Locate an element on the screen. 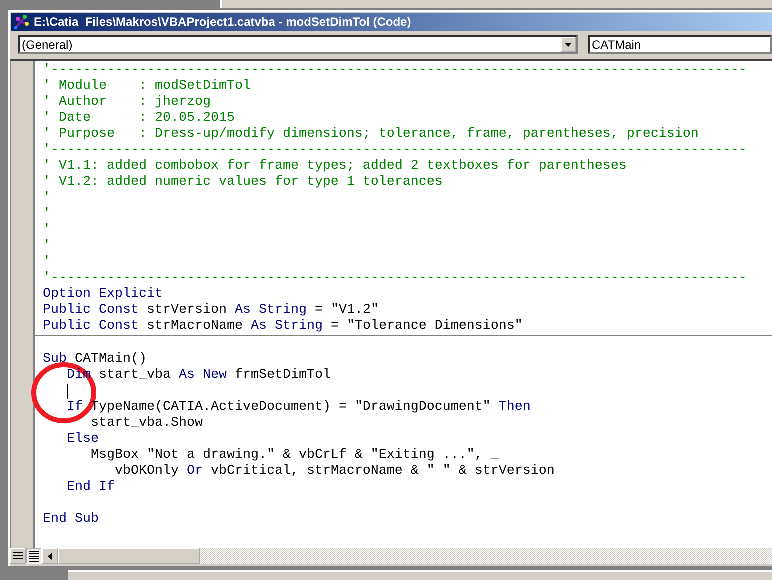  code-line: MsgBox "Not a drawing." & vbCrLf & "Exiting ...", _ is located at coordinates (295, 456).